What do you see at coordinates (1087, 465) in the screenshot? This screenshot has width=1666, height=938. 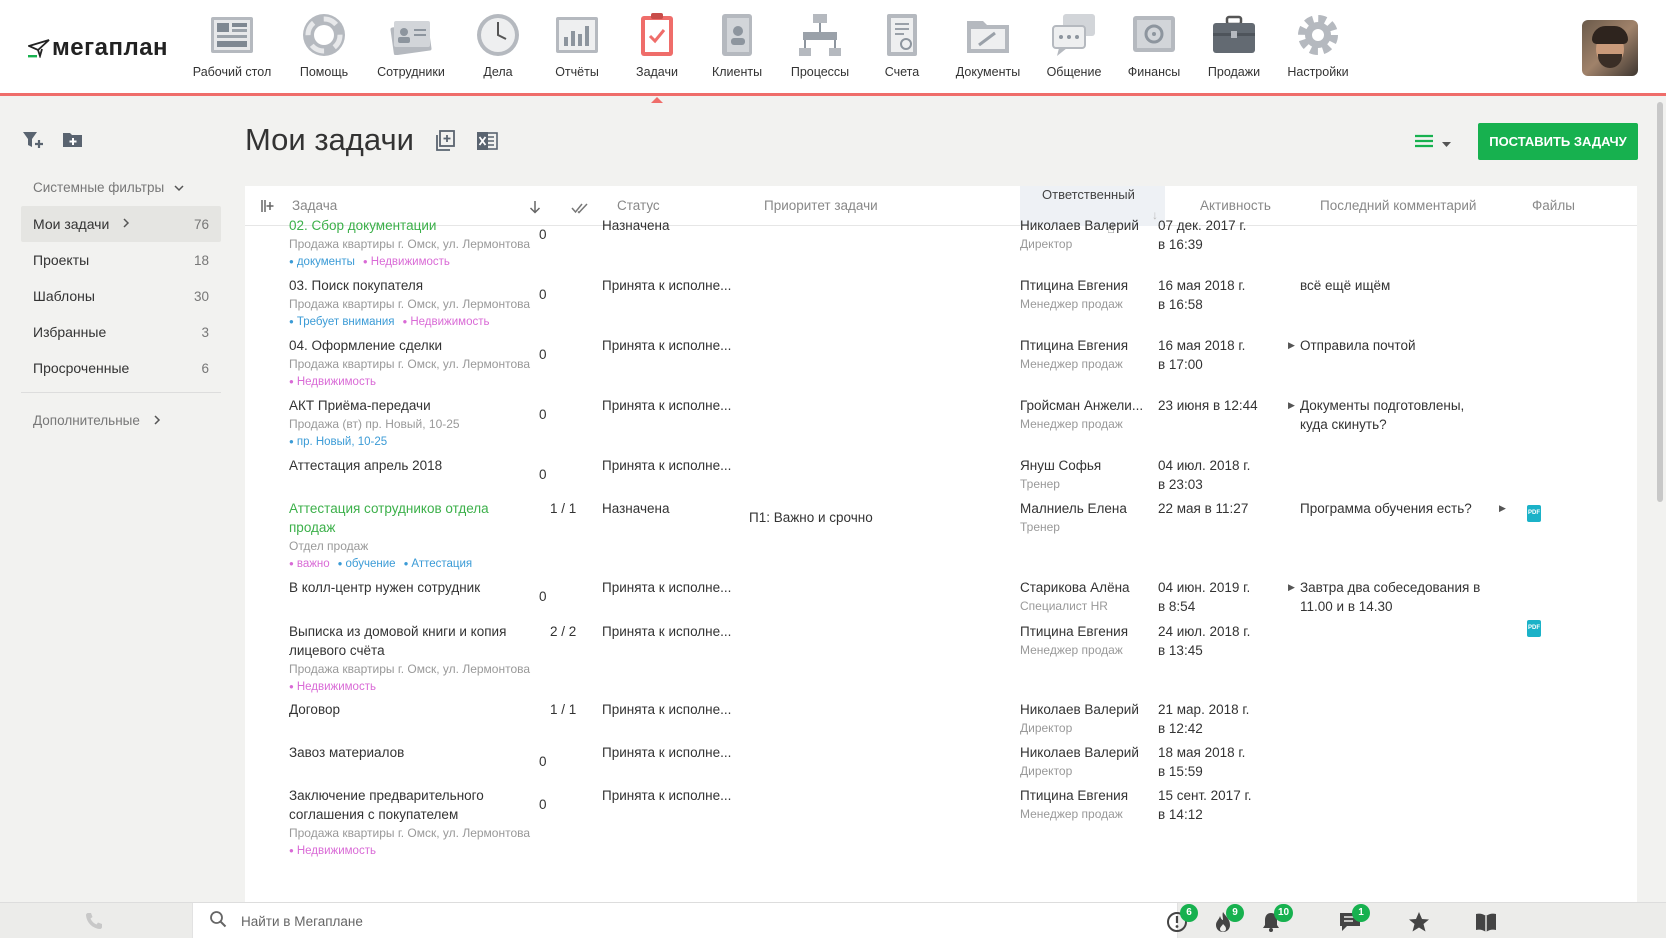 I see `responsible-name: Януш Софья` at bounding box center [1087, 465].